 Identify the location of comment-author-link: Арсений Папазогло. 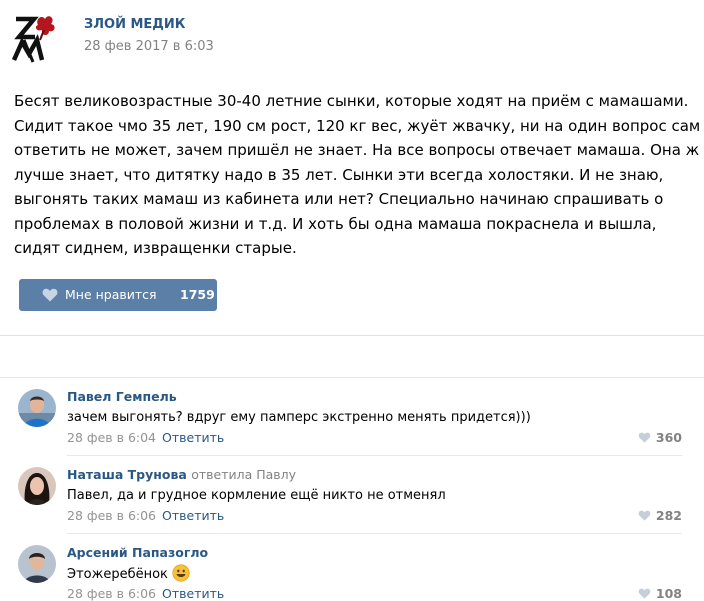
(137, 552).